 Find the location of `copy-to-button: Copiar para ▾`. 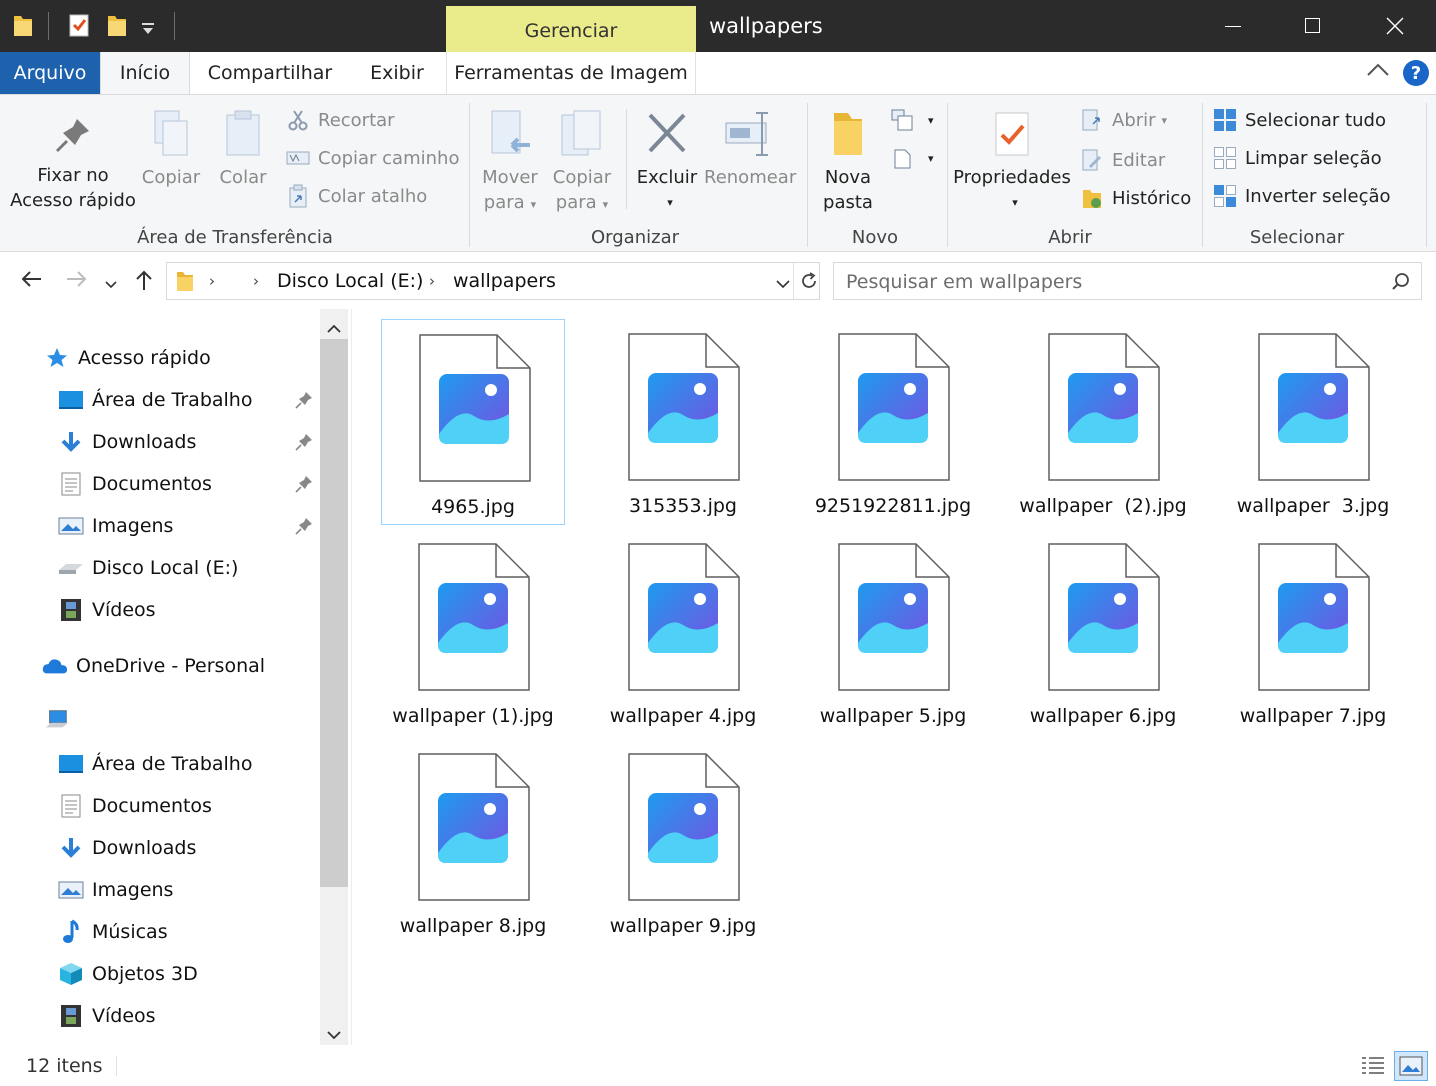

copy-to-button: Copiar para ▾ is located at coordinates (582, 163).